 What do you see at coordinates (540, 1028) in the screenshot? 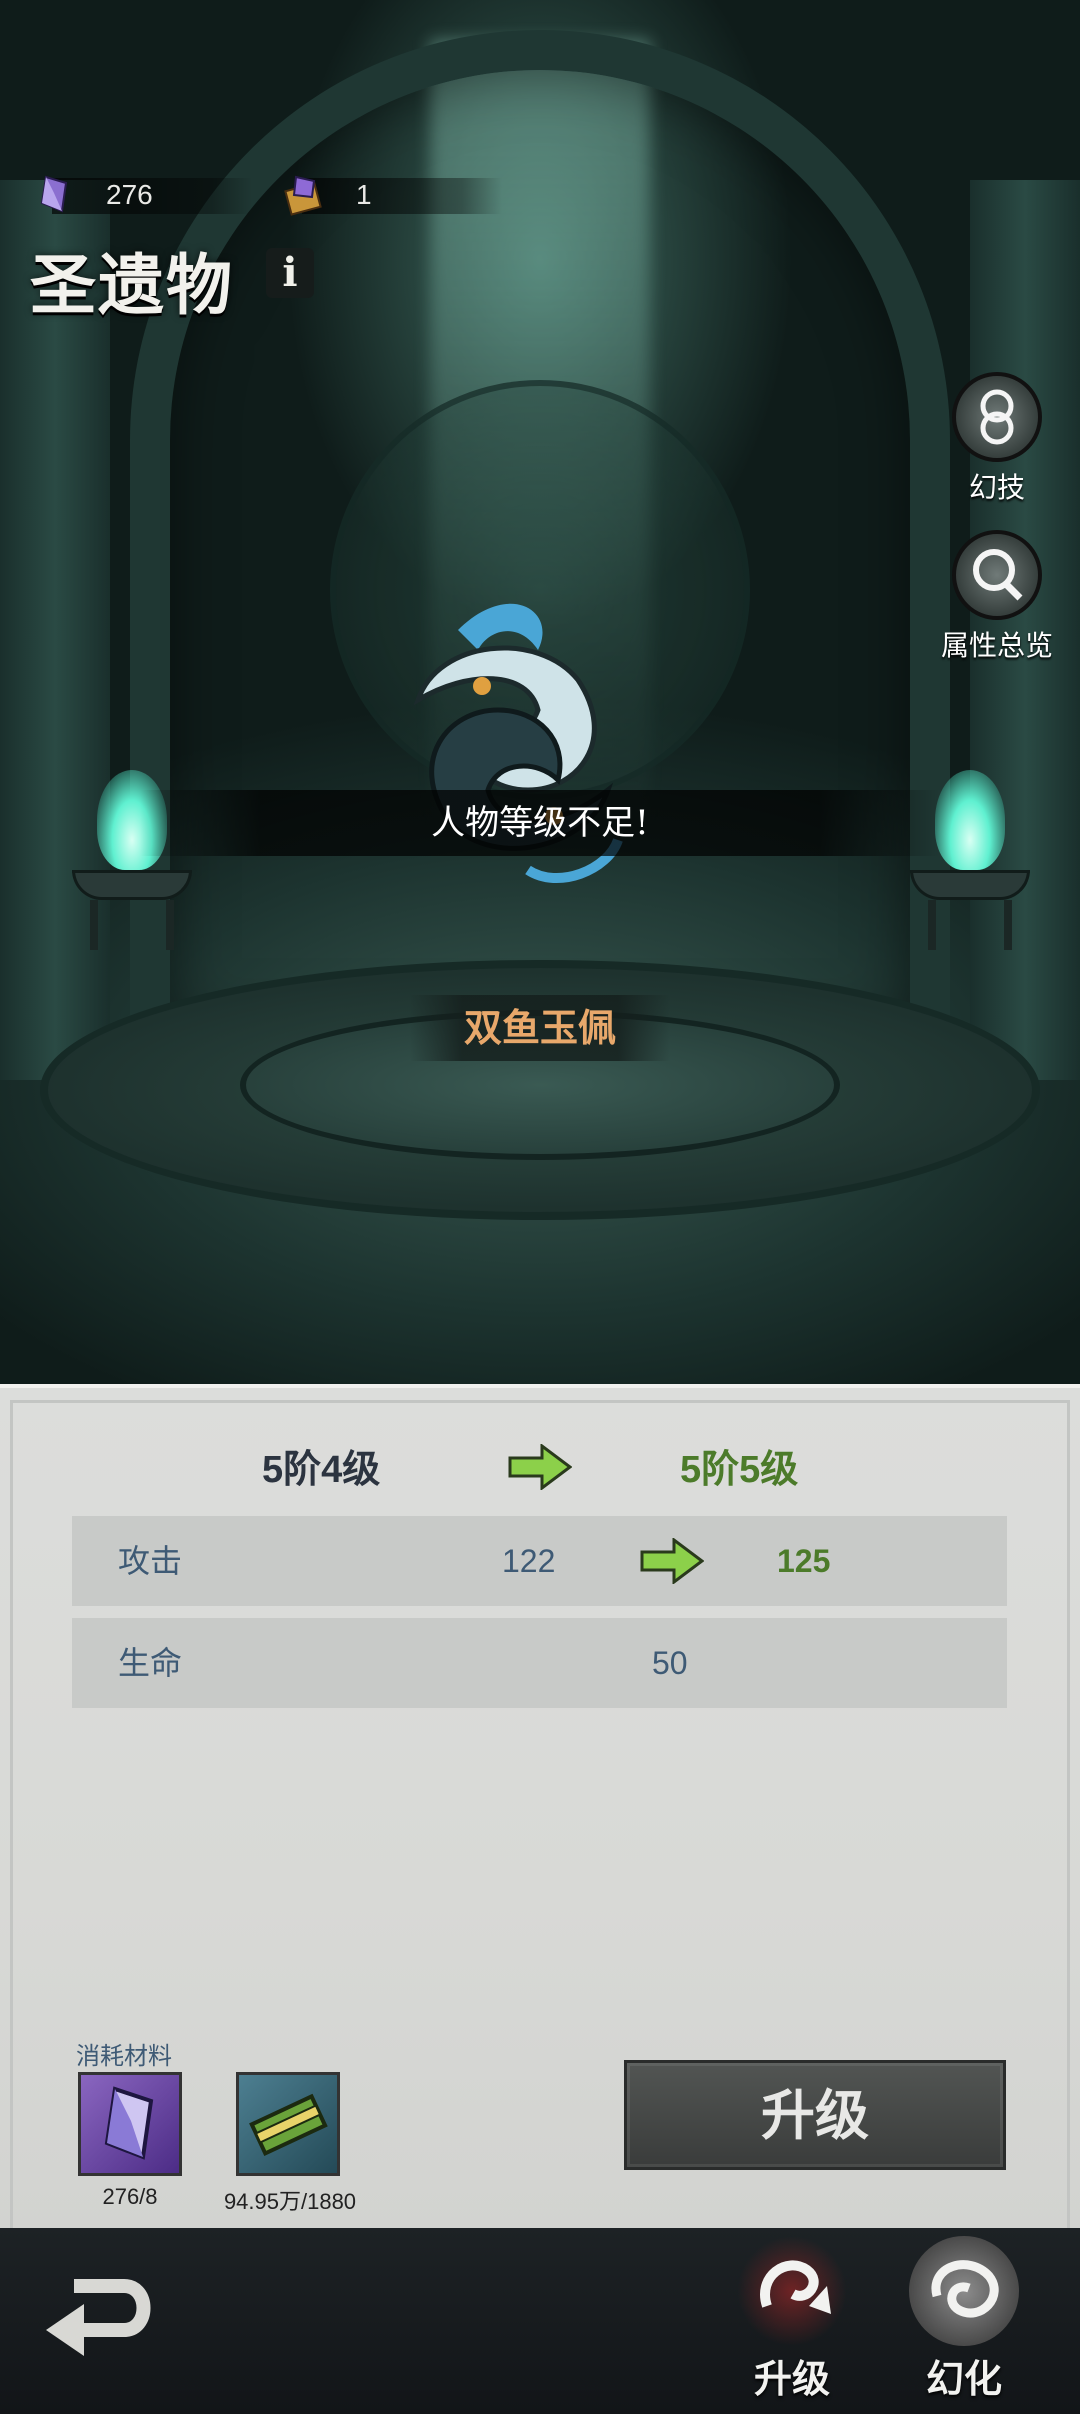
I see `relic-name: 双鱼玉佩` at bounding box center [540, 1028].